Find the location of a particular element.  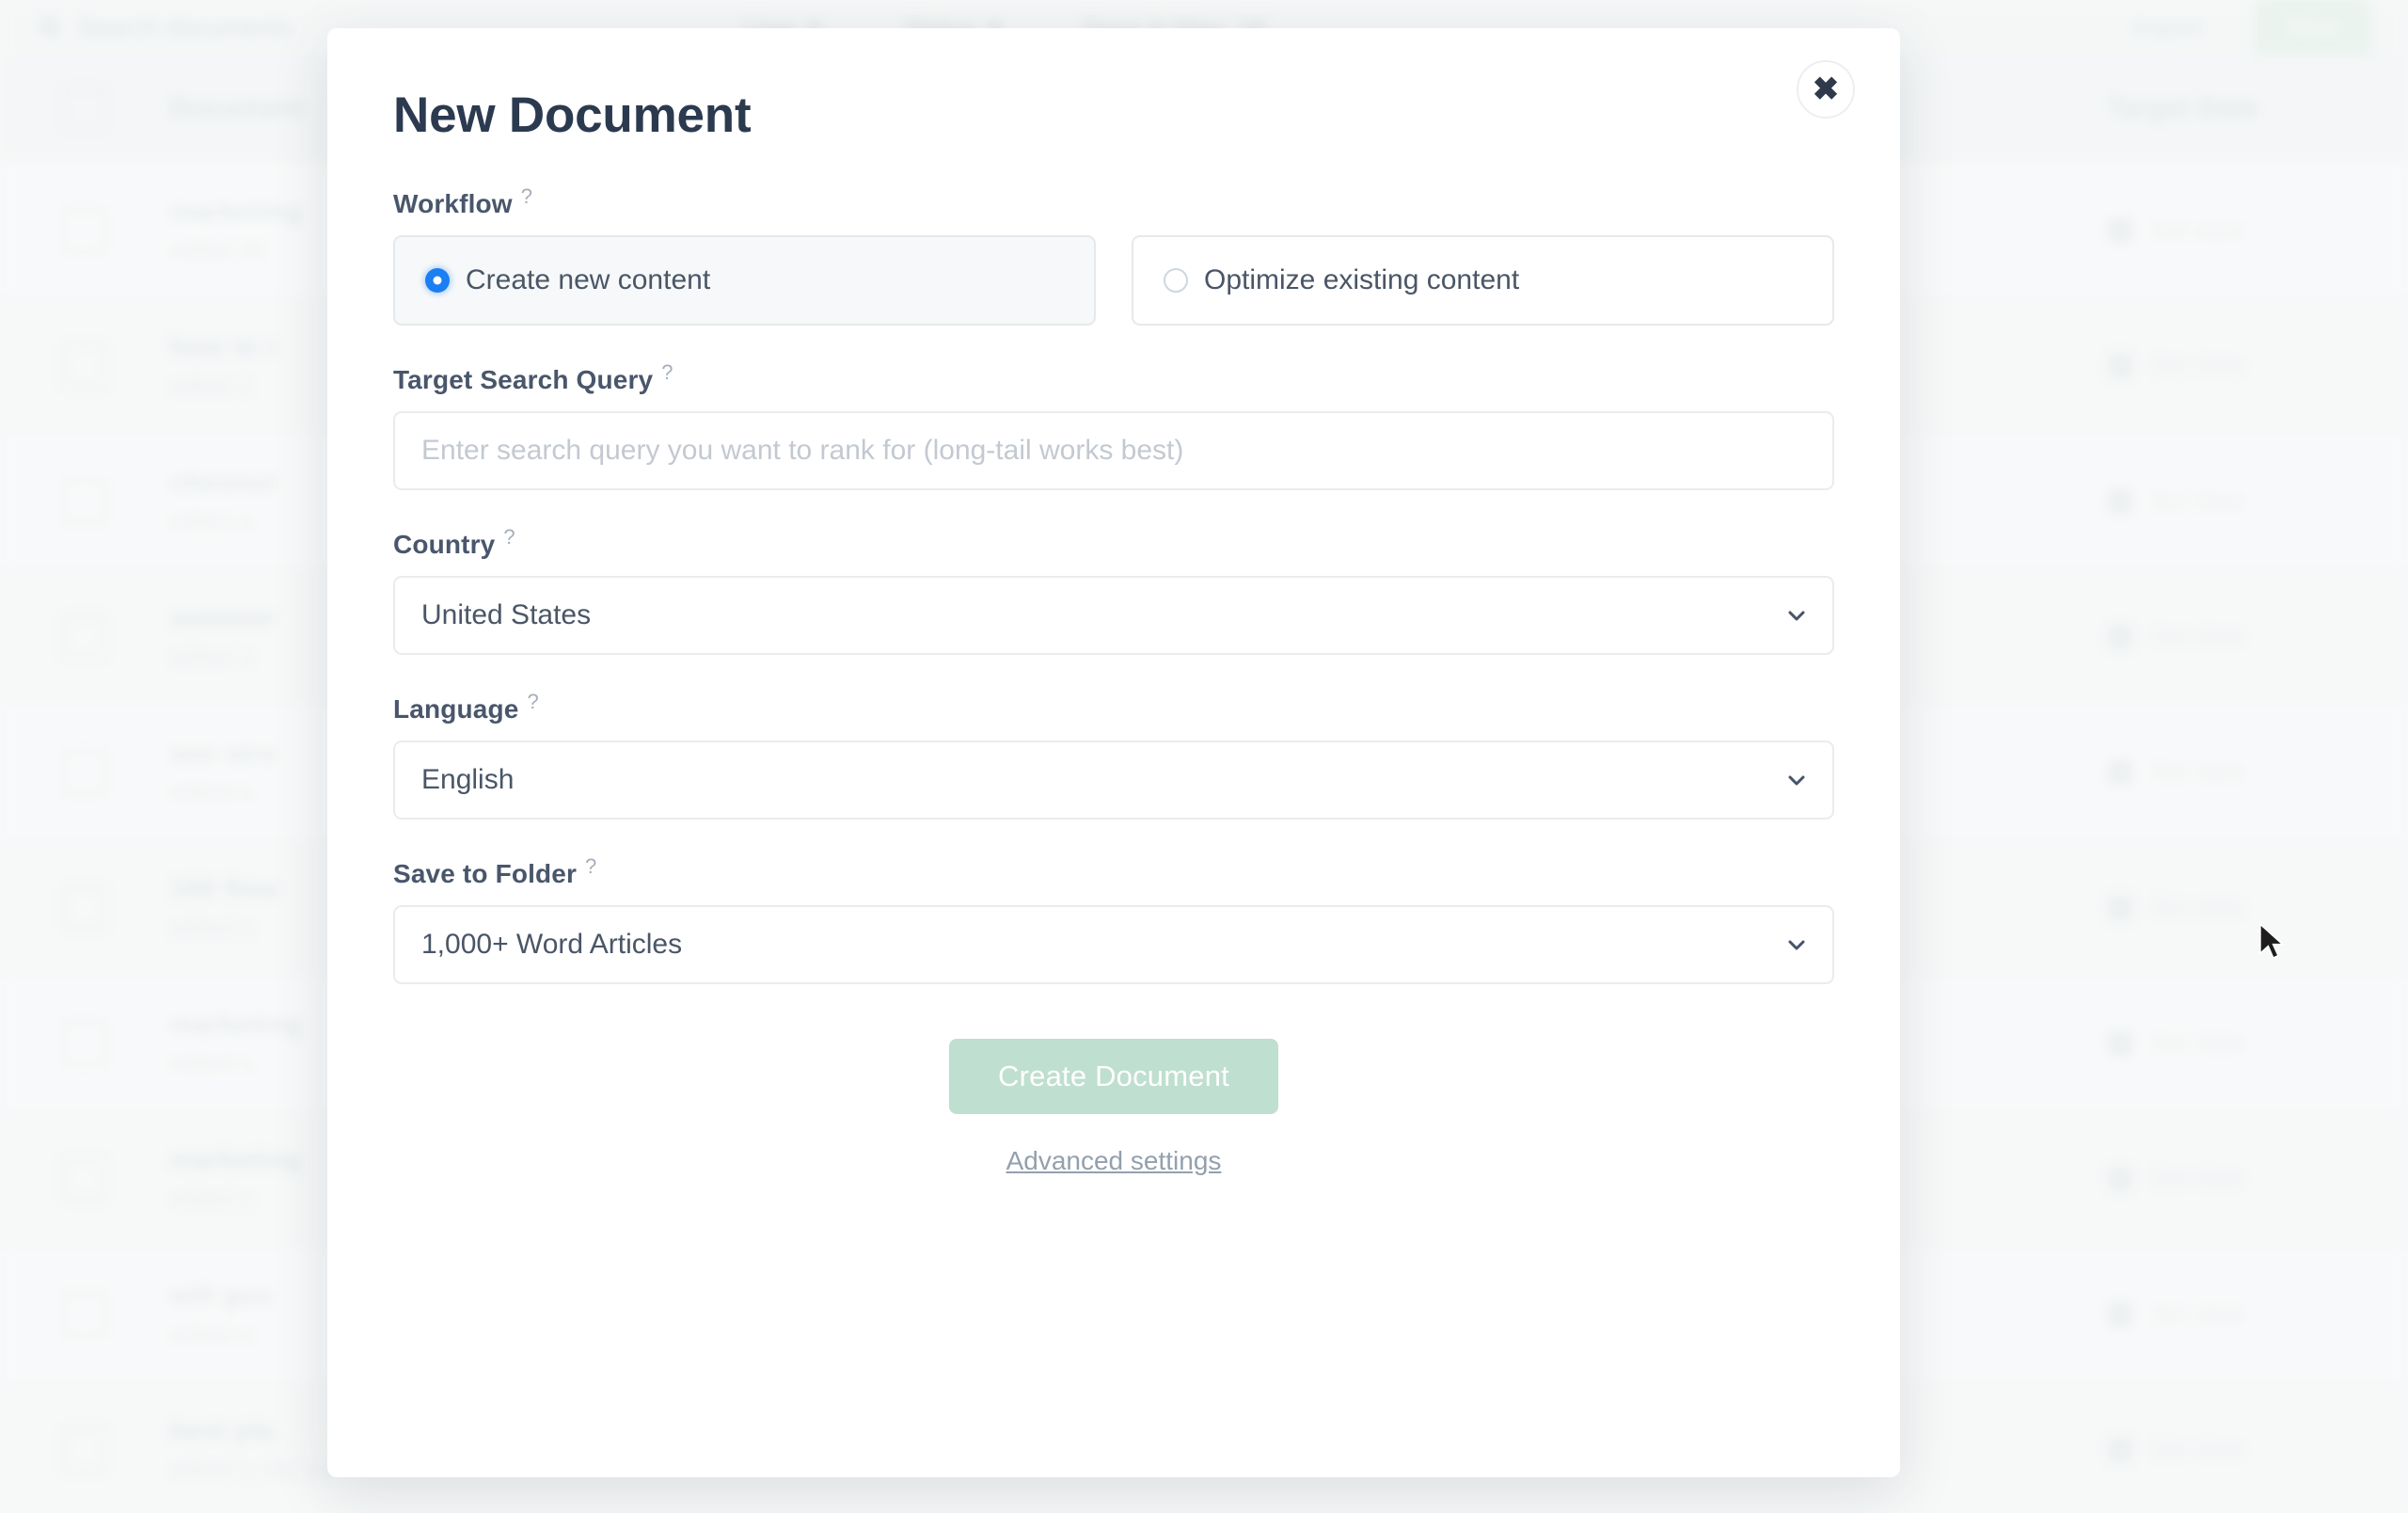

field-country: Country ? United States is located at coordinates (1113, 591).